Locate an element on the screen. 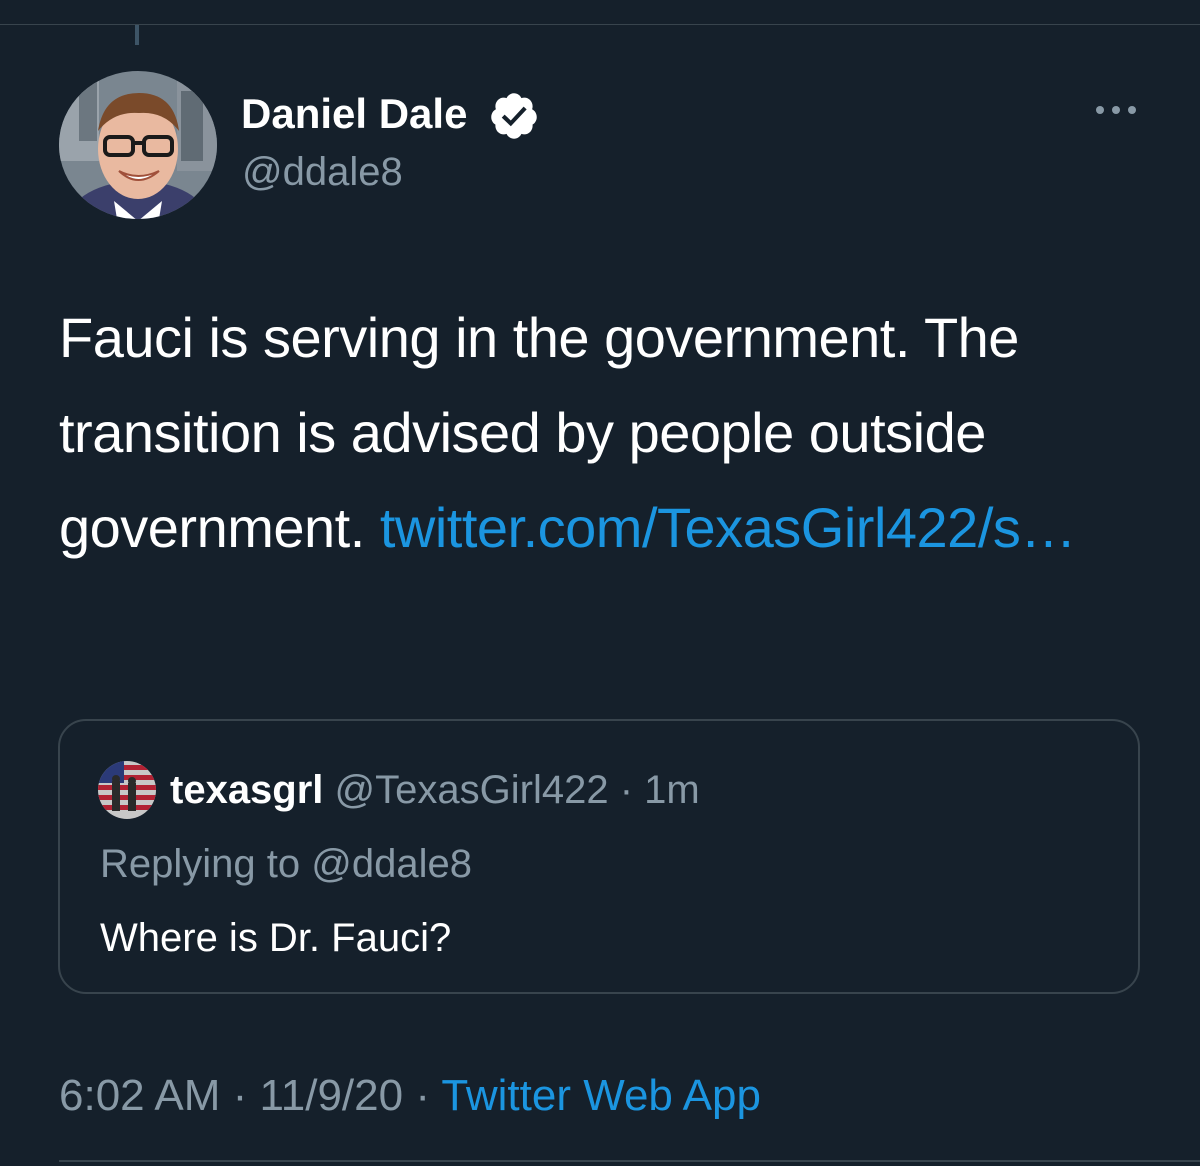 The width and height of the screenshot is (1200, 1166). top-divider is located at coordinates (600, 24).